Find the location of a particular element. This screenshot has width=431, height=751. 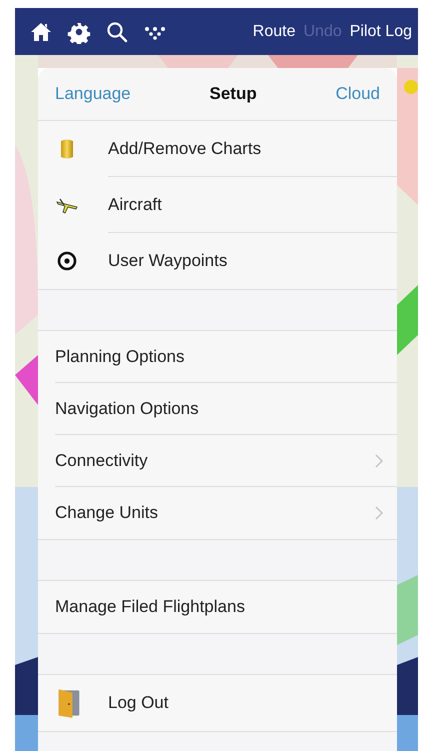

toolbar-button: Route is located at coordinates (274, 31).